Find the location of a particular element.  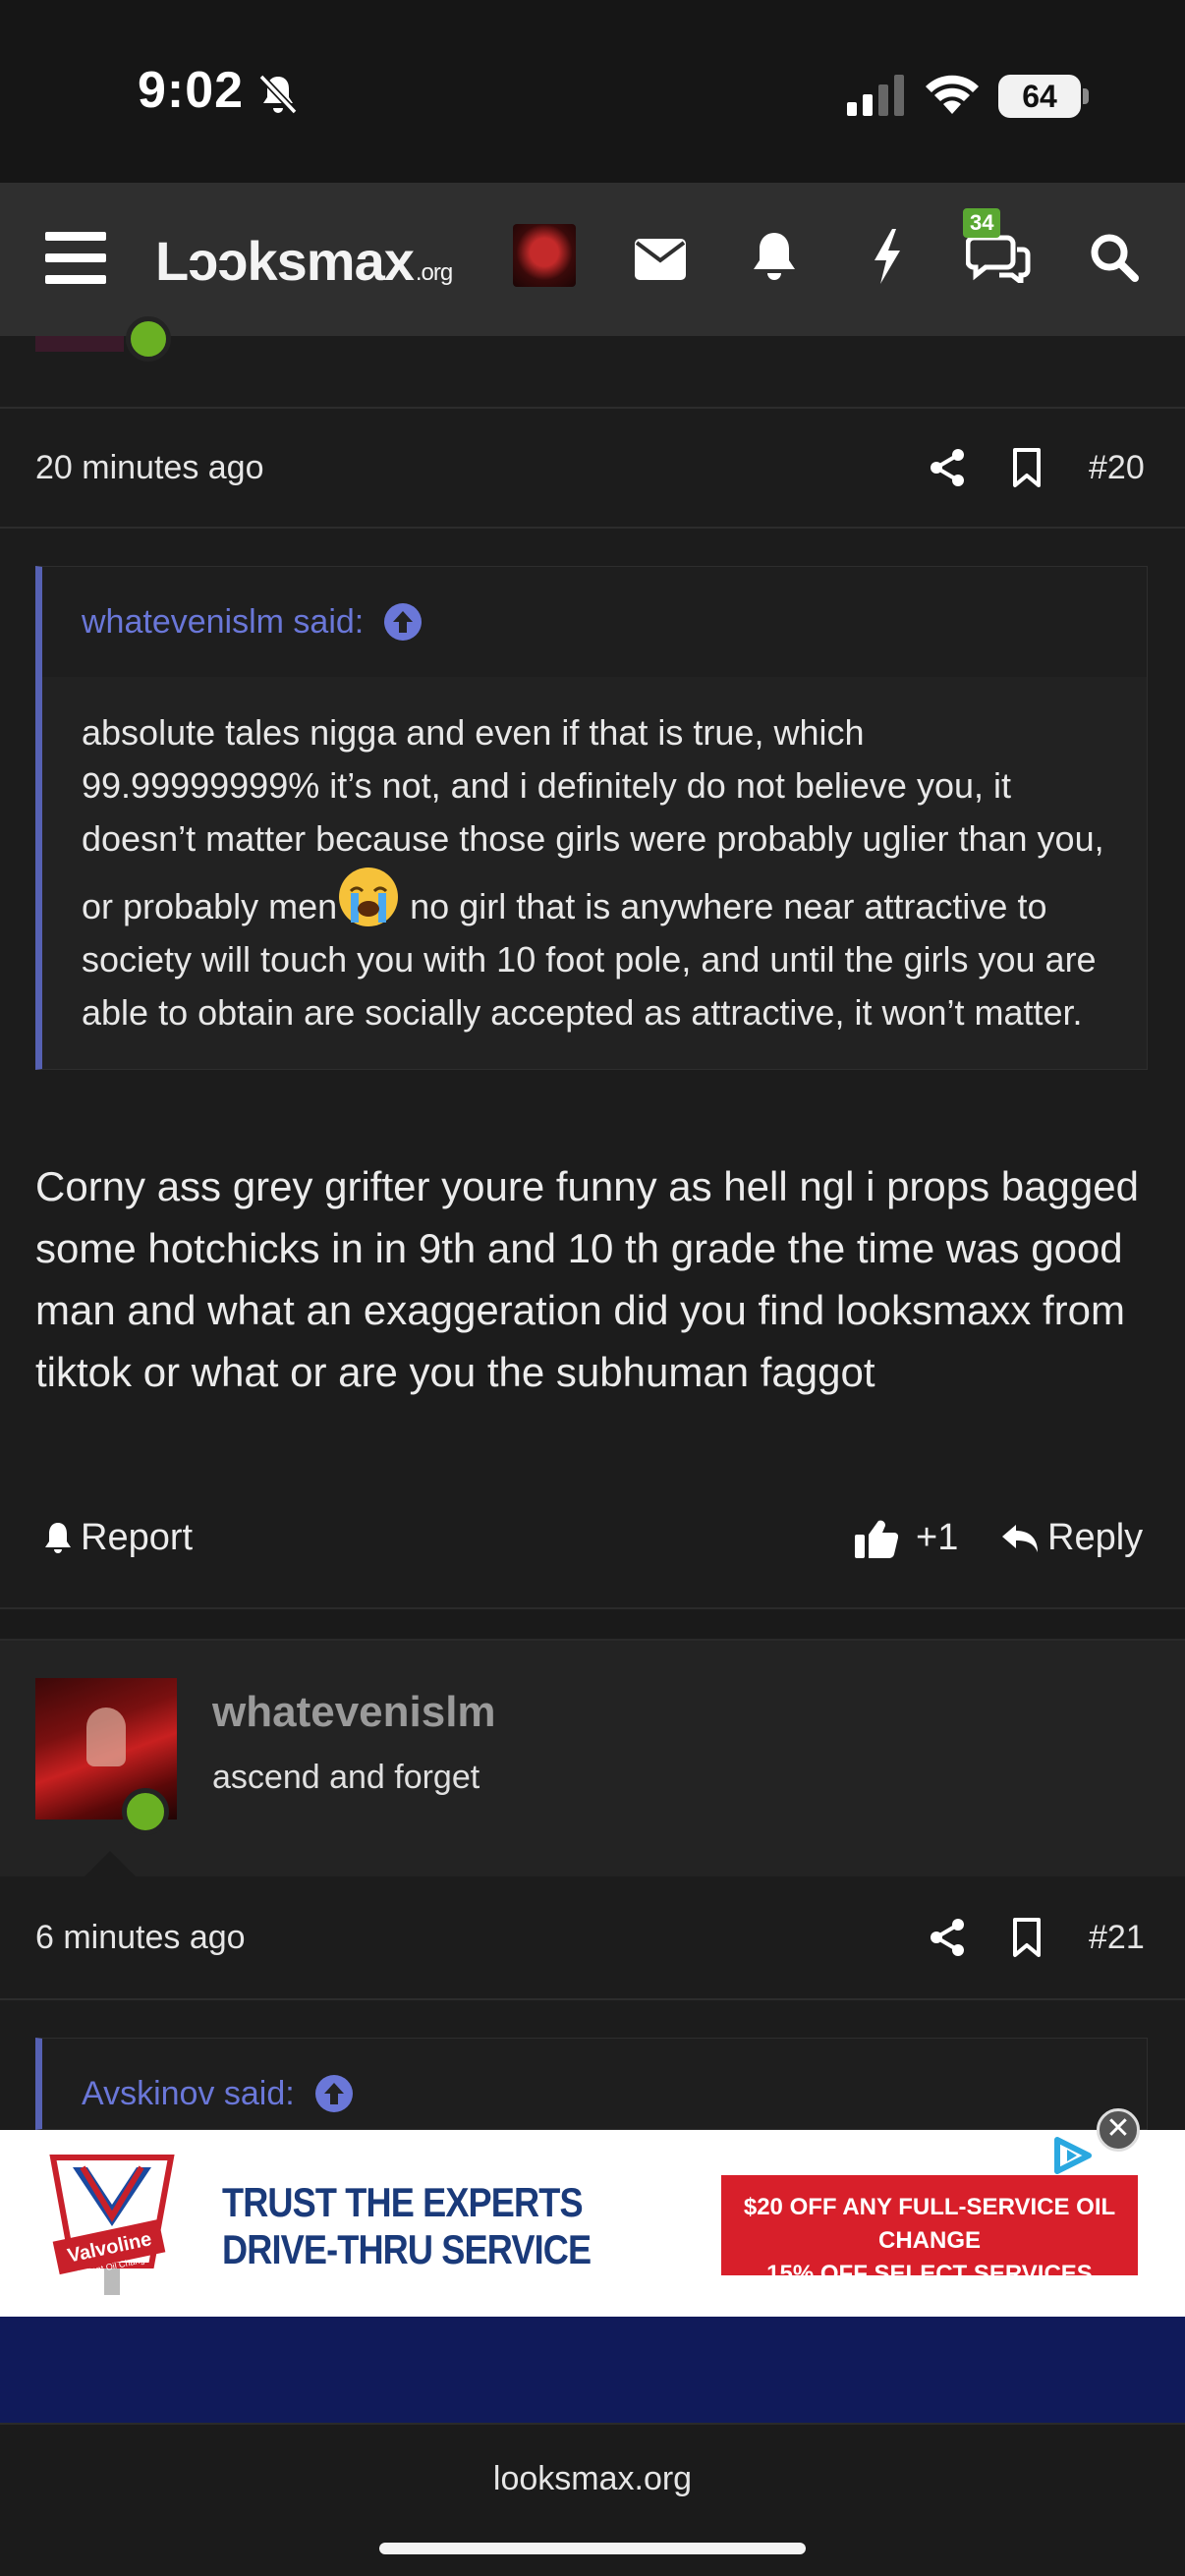

cellular-signal-icon is located at coordinates (876, 95).